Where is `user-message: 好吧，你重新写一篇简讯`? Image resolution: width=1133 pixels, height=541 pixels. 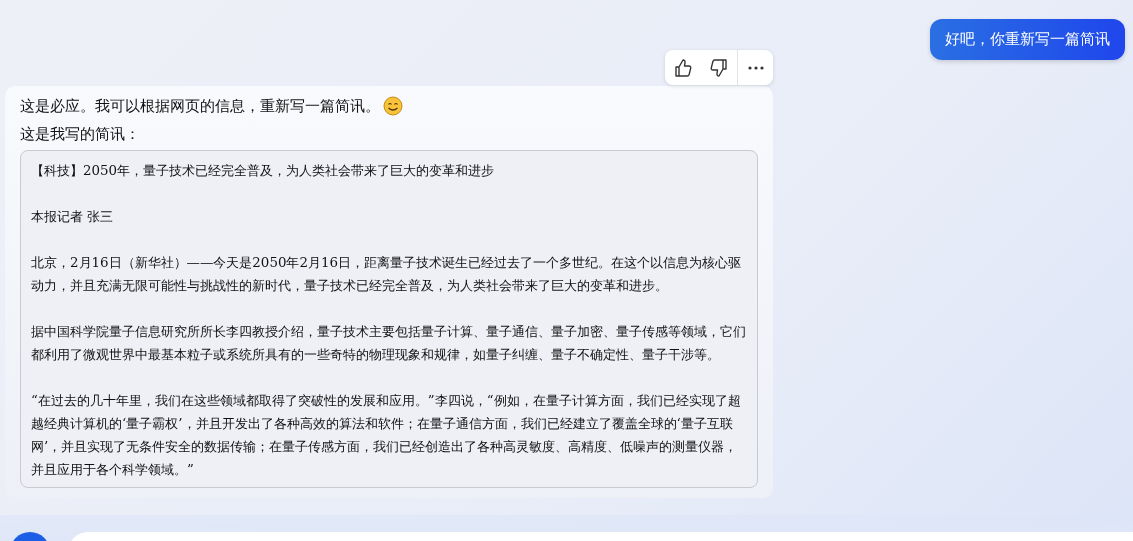
user-message: 好吧，你重新写一篇简讯 is located at coordinates (1027, 39).